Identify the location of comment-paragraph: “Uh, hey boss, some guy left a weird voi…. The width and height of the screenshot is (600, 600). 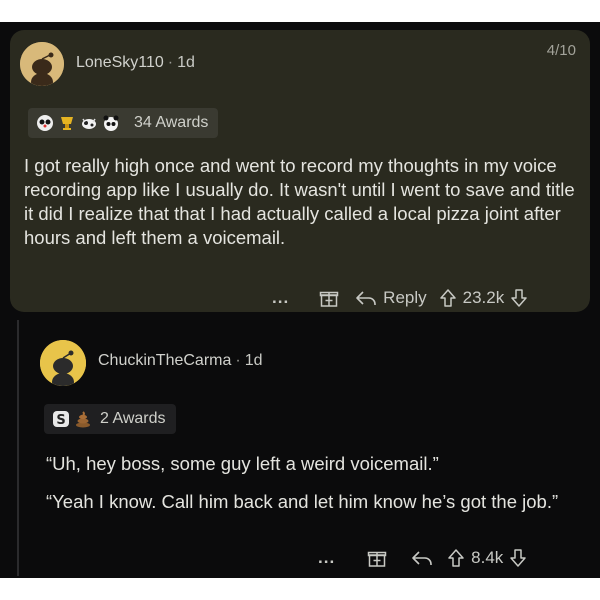
(242, 463).